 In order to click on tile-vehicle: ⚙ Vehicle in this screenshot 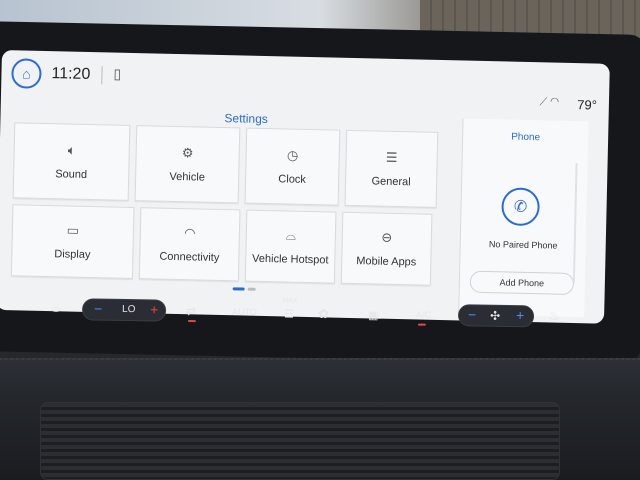, I will do `click(187, 164)`.